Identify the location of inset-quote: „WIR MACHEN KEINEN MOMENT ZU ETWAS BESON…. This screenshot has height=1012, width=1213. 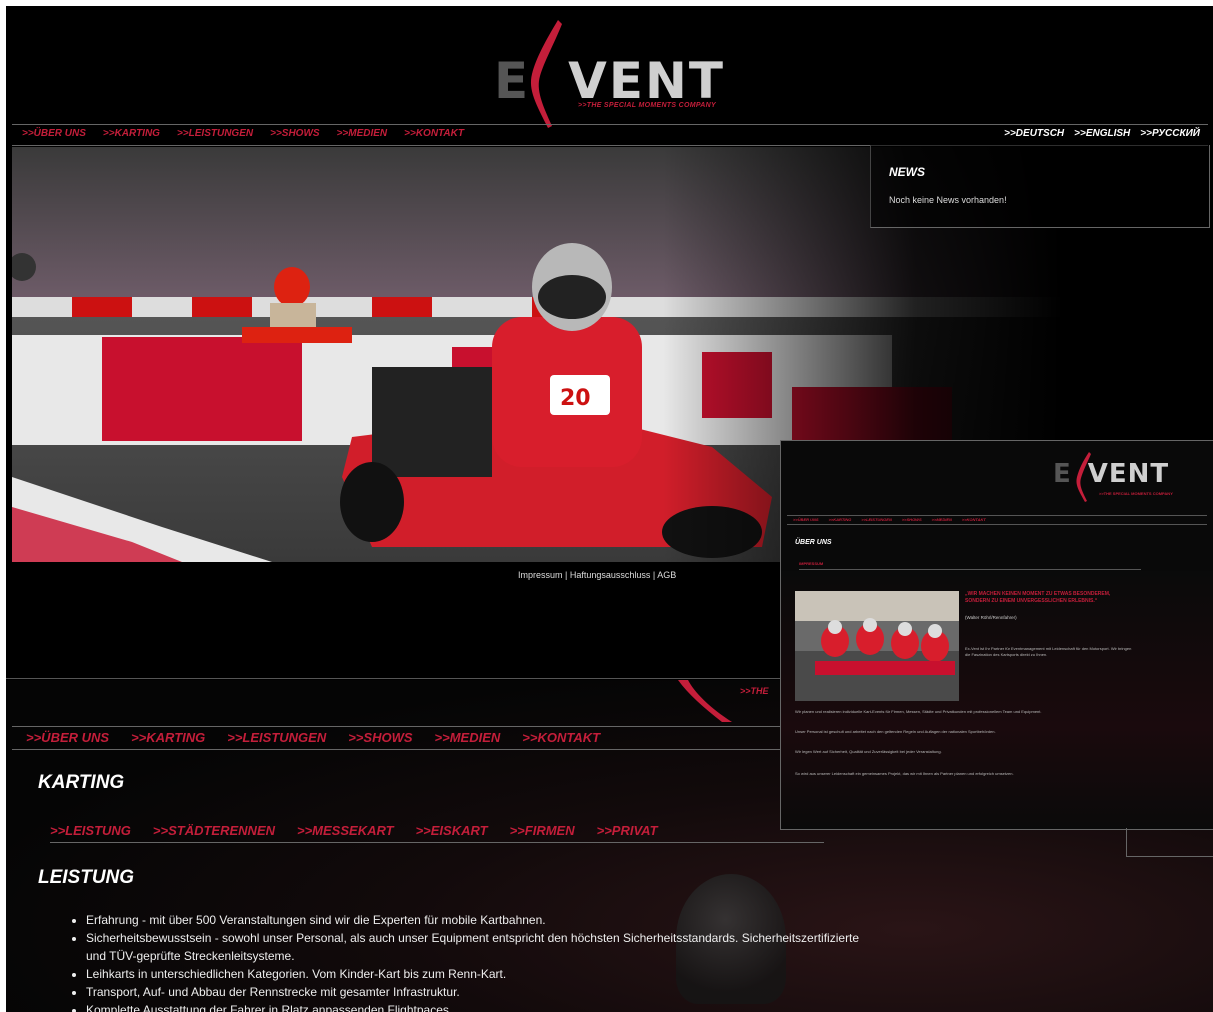
(1038, 597).